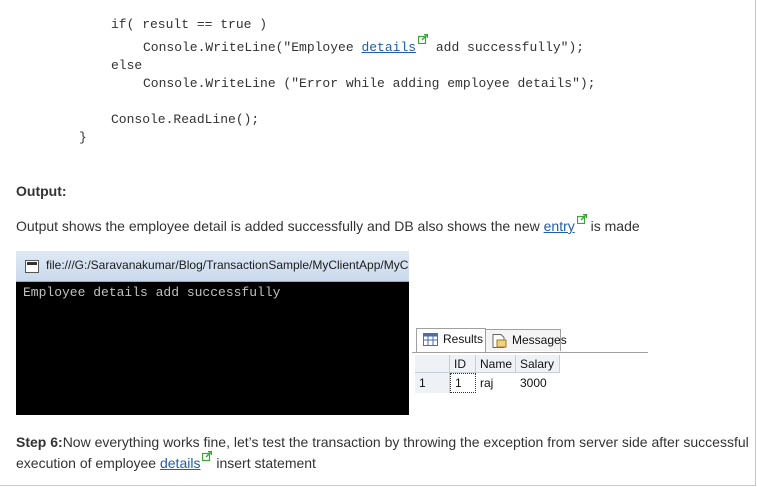 Image resolution: width=757 pixels, height=487 pixels. I want to click on code-line: Console.ReadLine();, so click(185, 119).